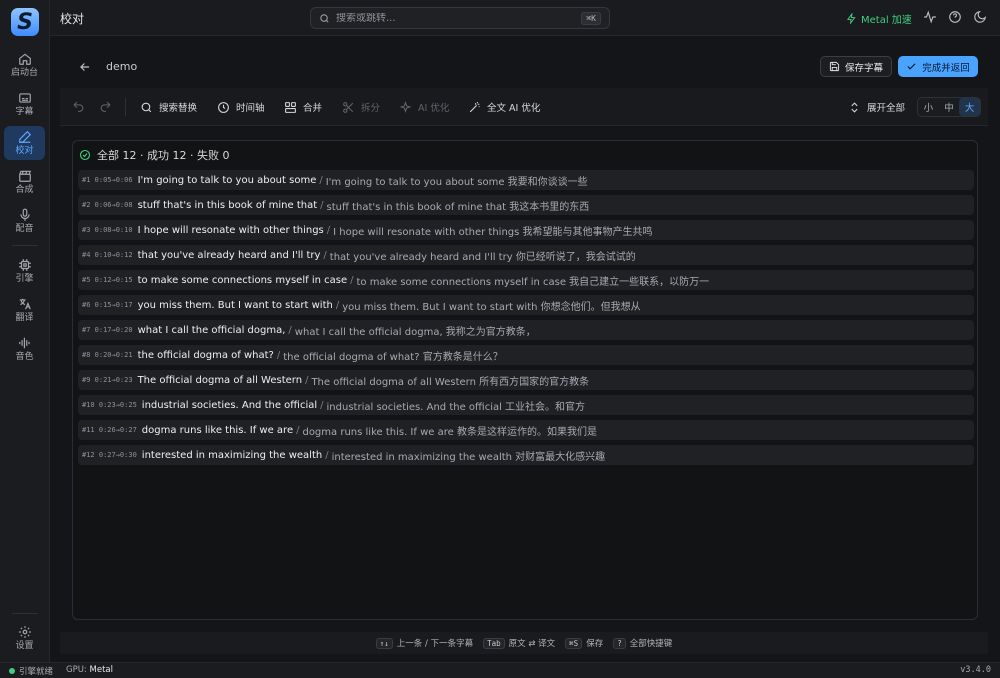 The height and width of the screenshot is (678, 1000). Describe the element at coordinates (619, 643) in the screenshot. I see `shortcut-key: ?` at that location.